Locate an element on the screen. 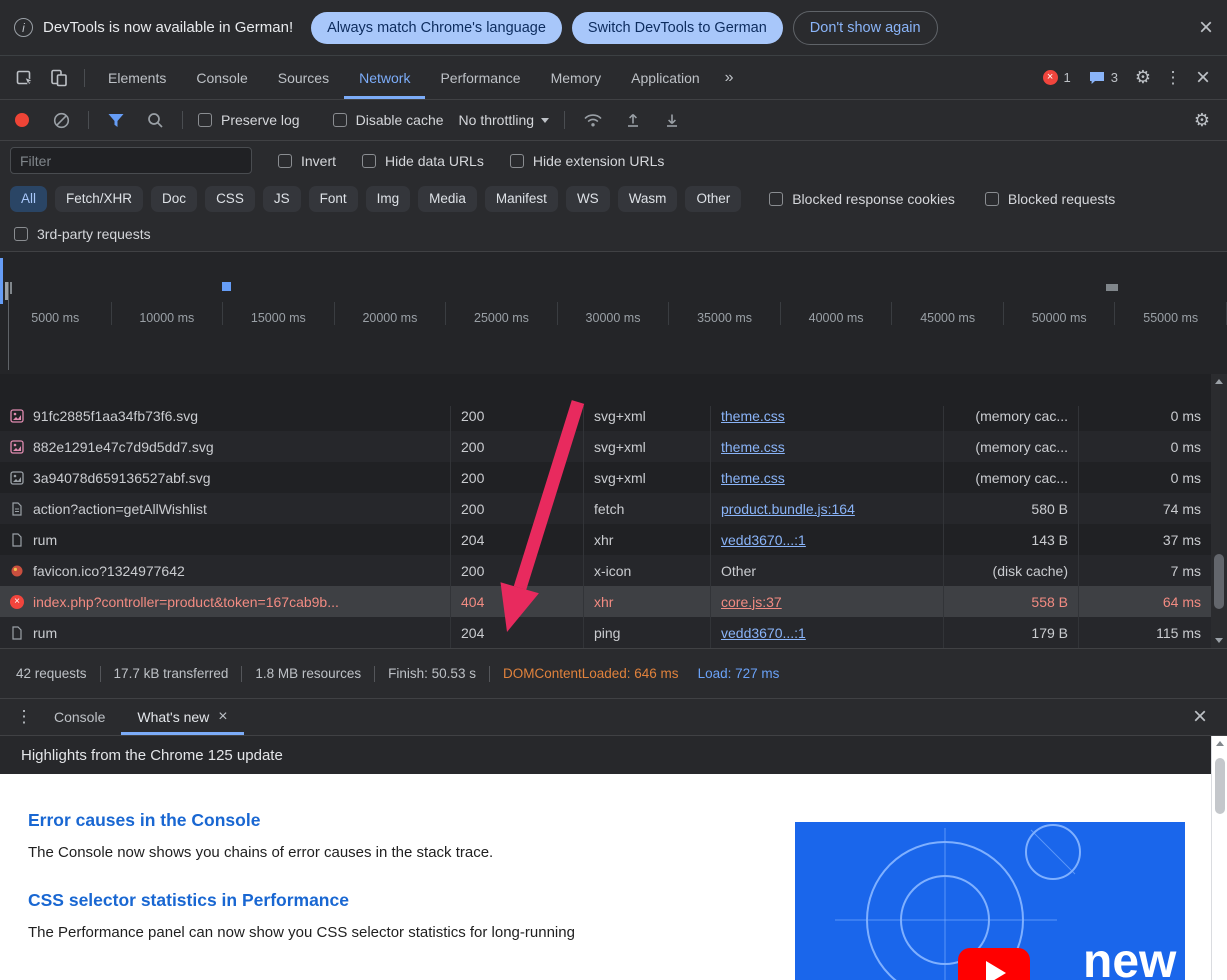 The width and height of the screenshot is (1227, 980). record-button is located at coordinates (22, 120).